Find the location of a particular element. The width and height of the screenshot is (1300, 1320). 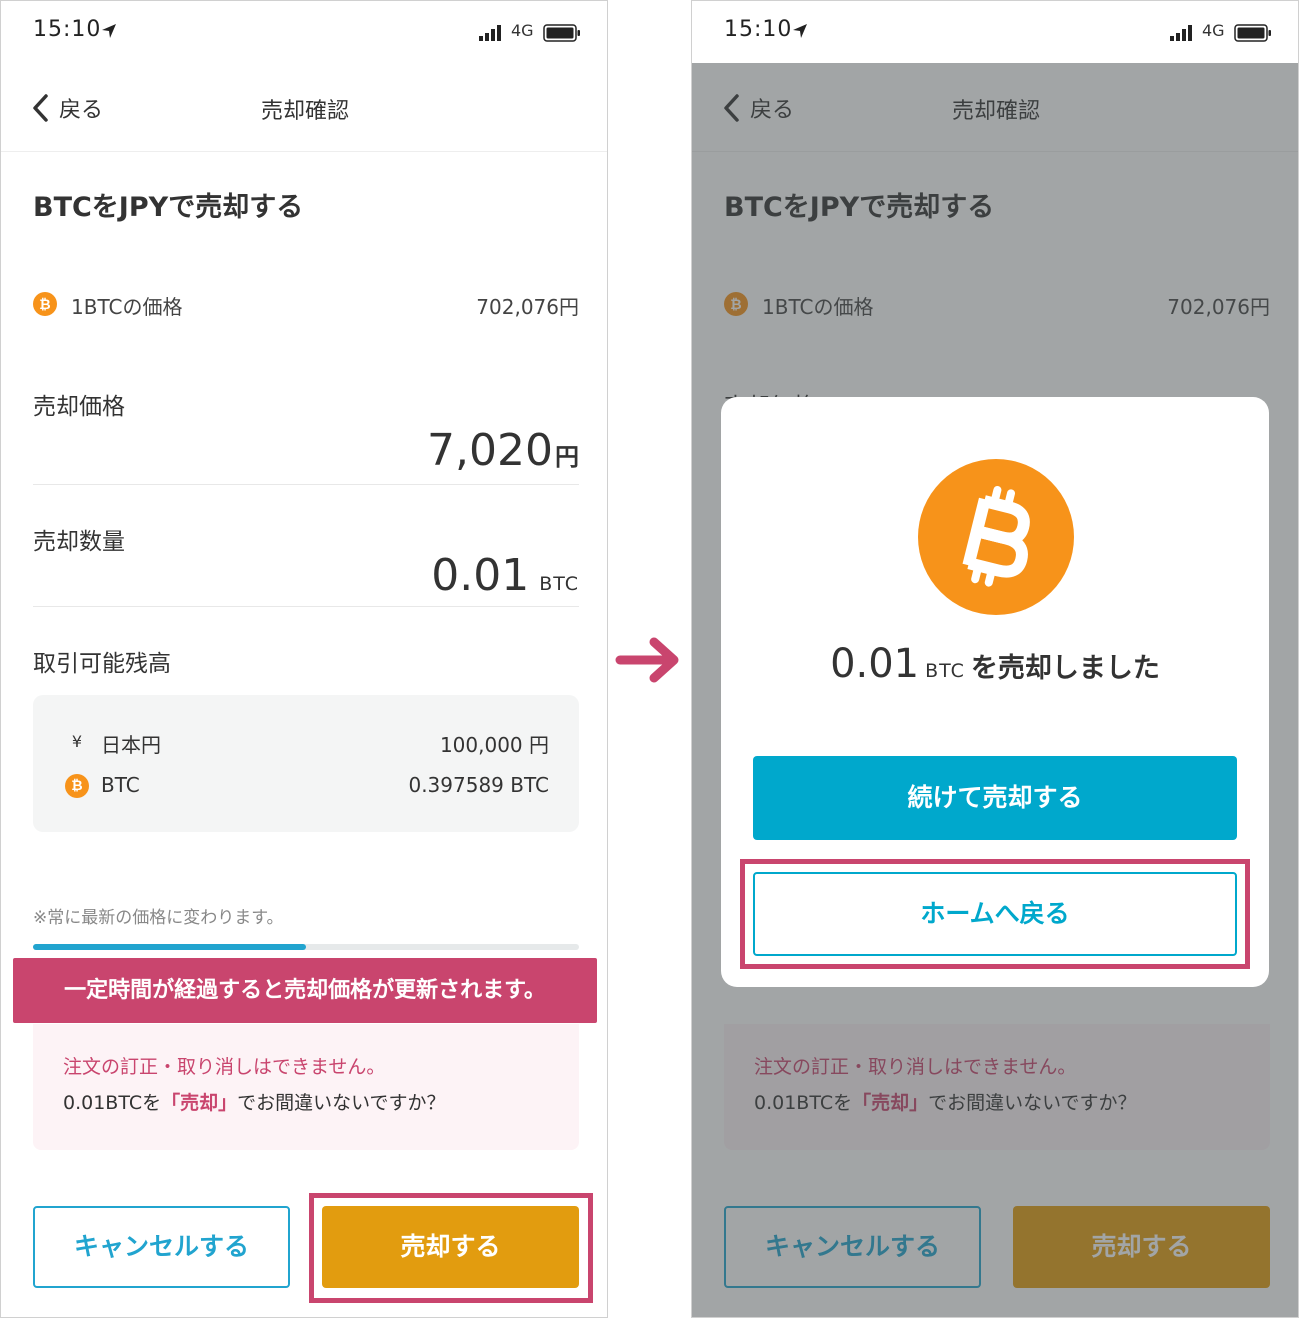

balance-label: 取引可能残高 is located at coordinates (102, 664).